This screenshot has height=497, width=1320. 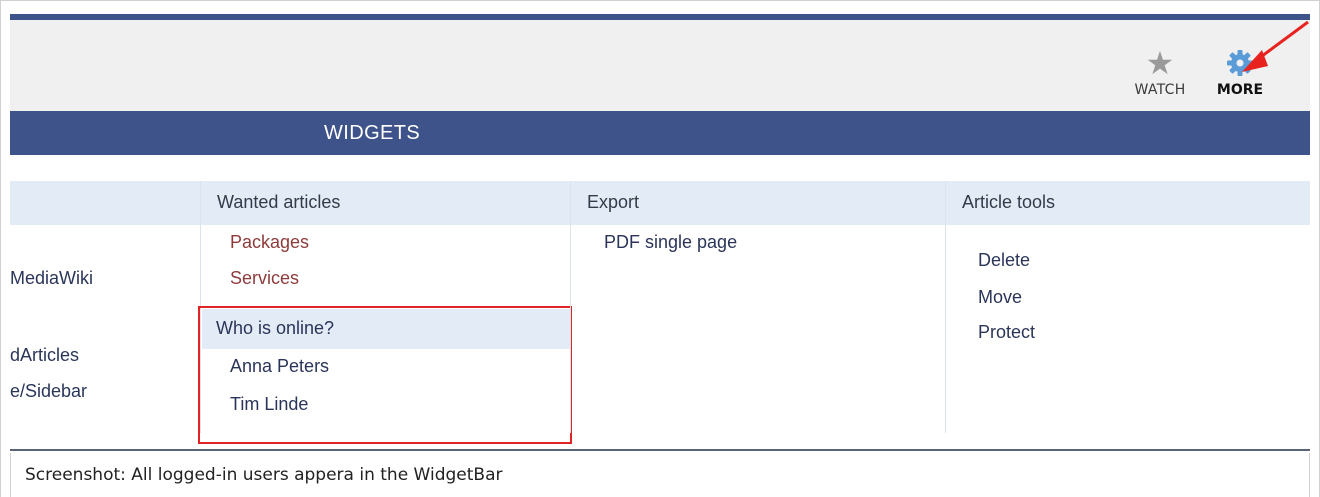 I want to click on red-highlight-box, so click(x=385, y=375).